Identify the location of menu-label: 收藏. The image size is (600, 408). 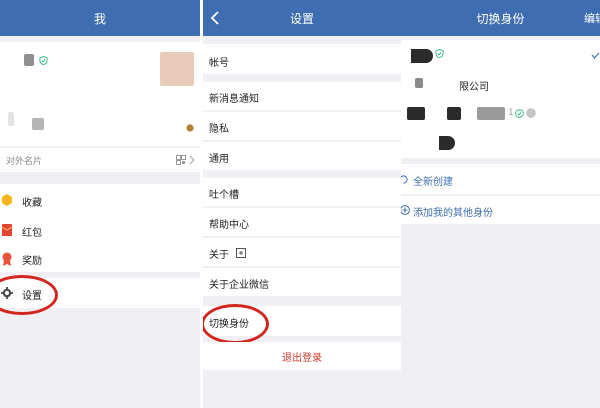
(32, 203).